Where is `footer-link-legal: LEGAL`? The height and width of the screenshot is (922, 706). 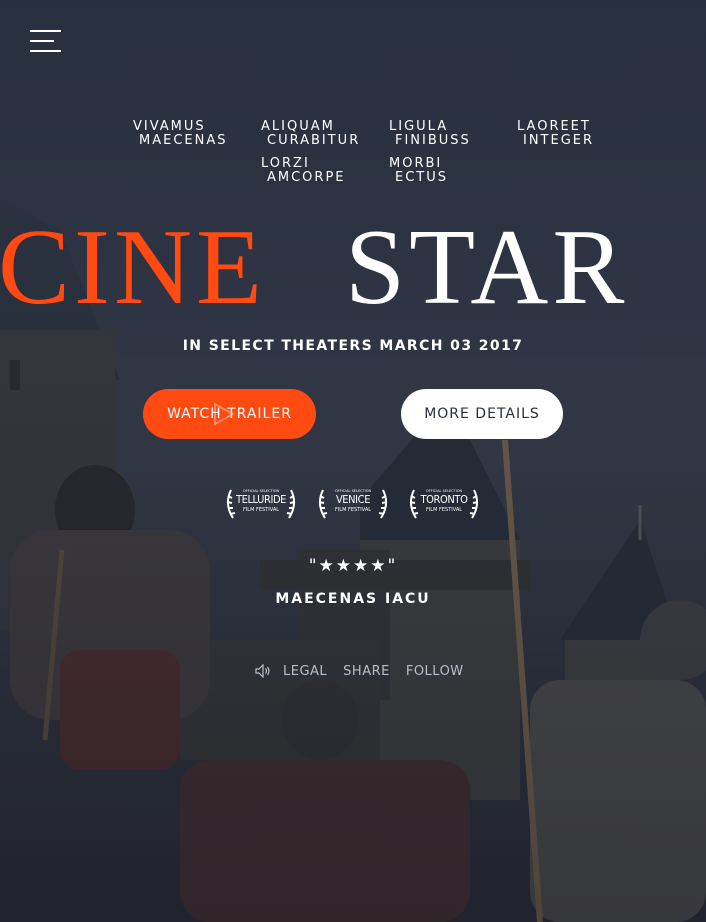 footer-link-legal: LEGAL is located at coordinates (305, 671).